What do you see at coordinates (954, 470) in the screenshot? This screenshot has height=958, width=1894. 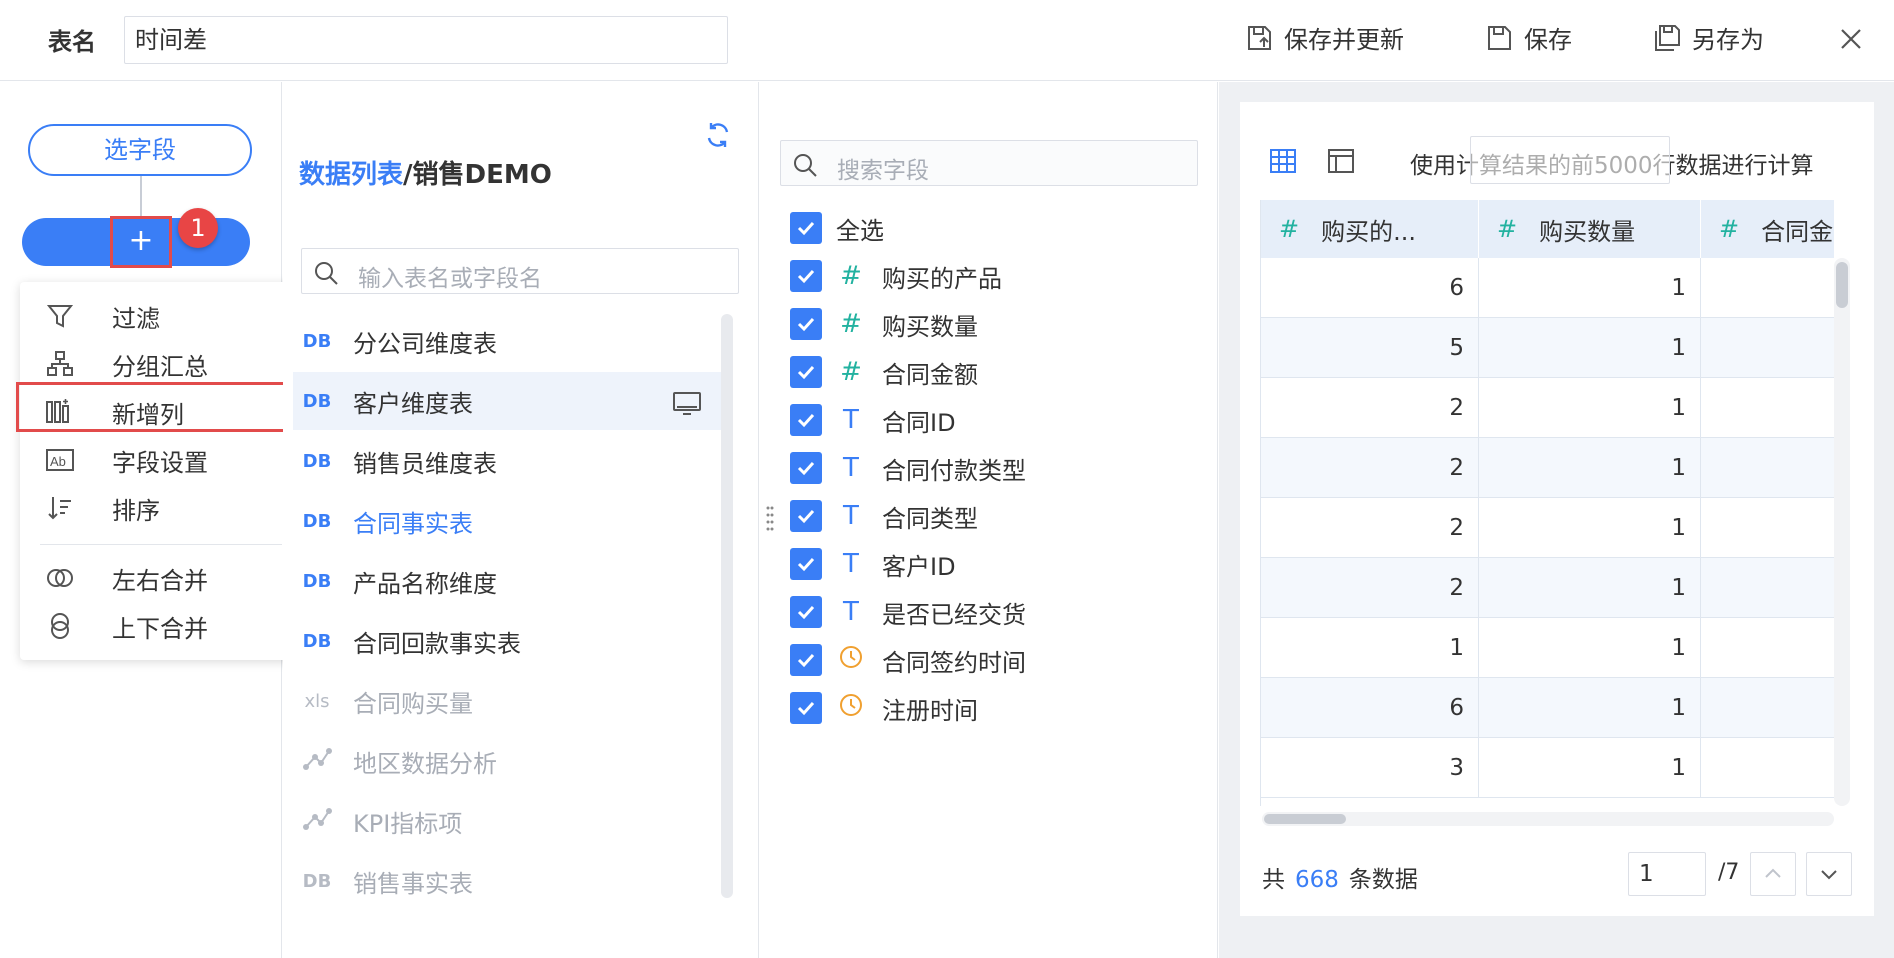 I see `field-label: 合同付款类型` at bounding box center [954, 470].